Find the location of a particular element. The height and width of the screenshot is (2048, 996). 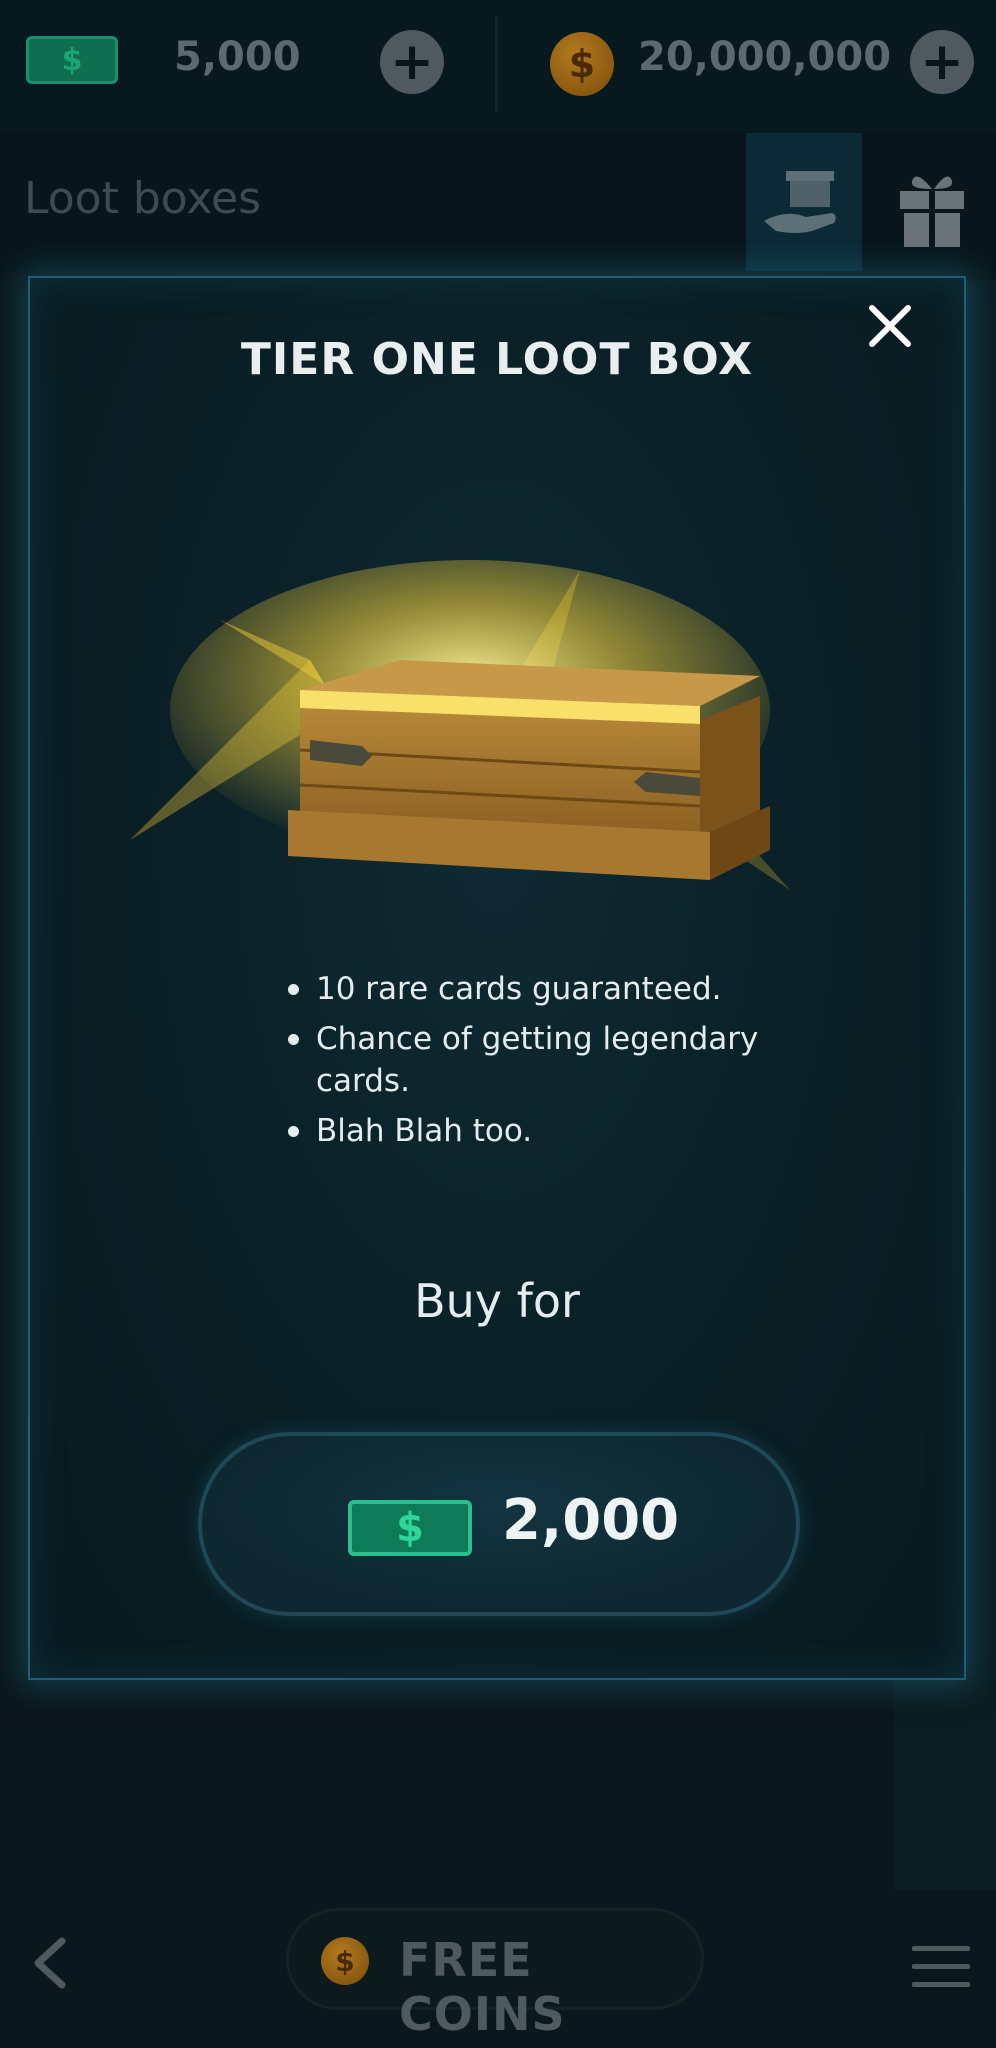

page-title: Loot boxes is located at coordinates (142, 198).